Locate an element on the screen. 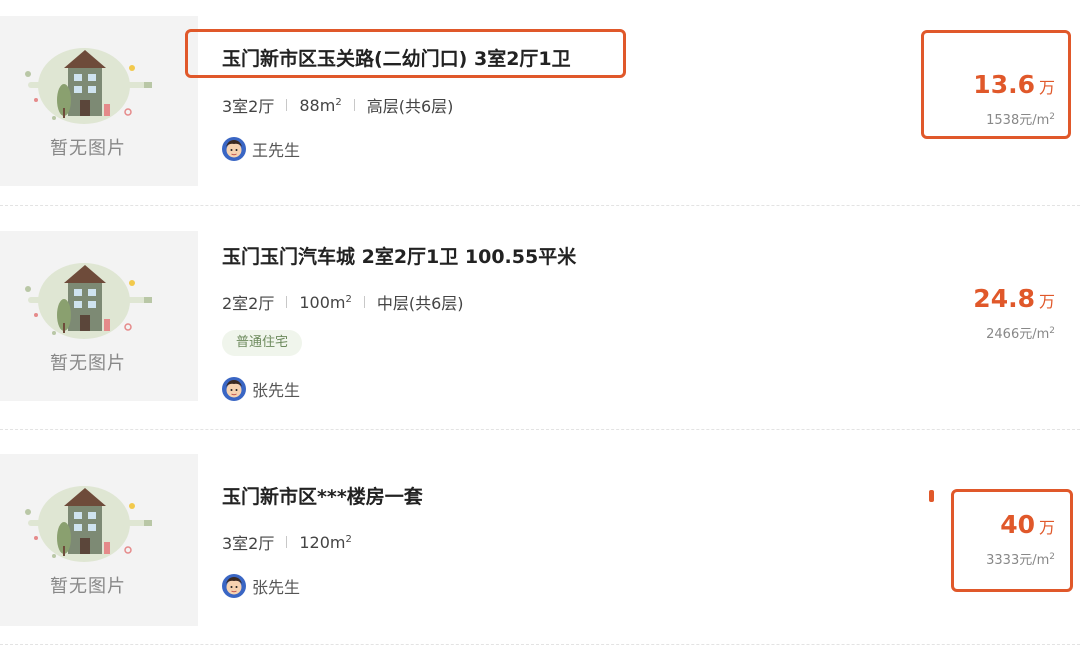 The width and height of the screenshot is (1080, 664). floor-text: 中层(共6层) is located at coordinates (420, 303).